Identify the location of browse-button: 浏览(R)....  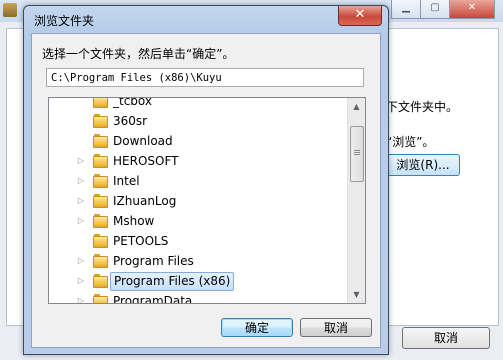
(423, 165).